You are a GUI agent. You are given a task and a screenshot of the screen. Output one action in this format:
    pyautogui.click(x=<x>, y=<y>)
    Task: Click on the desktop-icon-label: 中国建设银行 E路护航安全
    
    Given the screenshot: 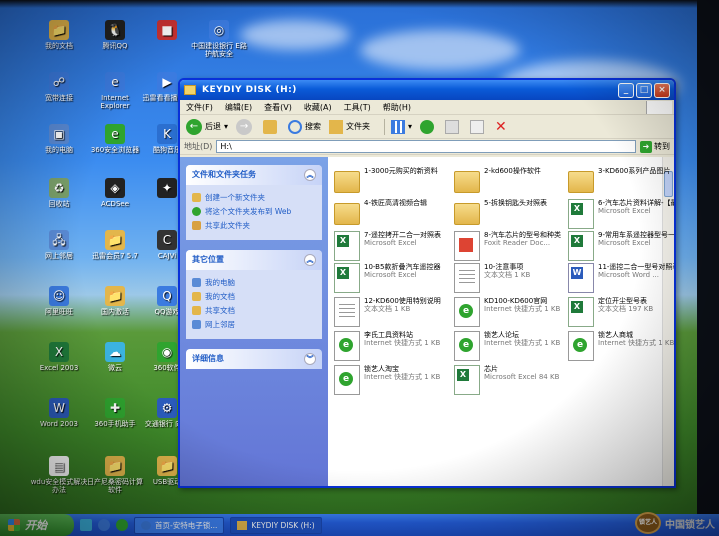 What is the action you would take?
    pyautogui.click(x=219, y=50)
    